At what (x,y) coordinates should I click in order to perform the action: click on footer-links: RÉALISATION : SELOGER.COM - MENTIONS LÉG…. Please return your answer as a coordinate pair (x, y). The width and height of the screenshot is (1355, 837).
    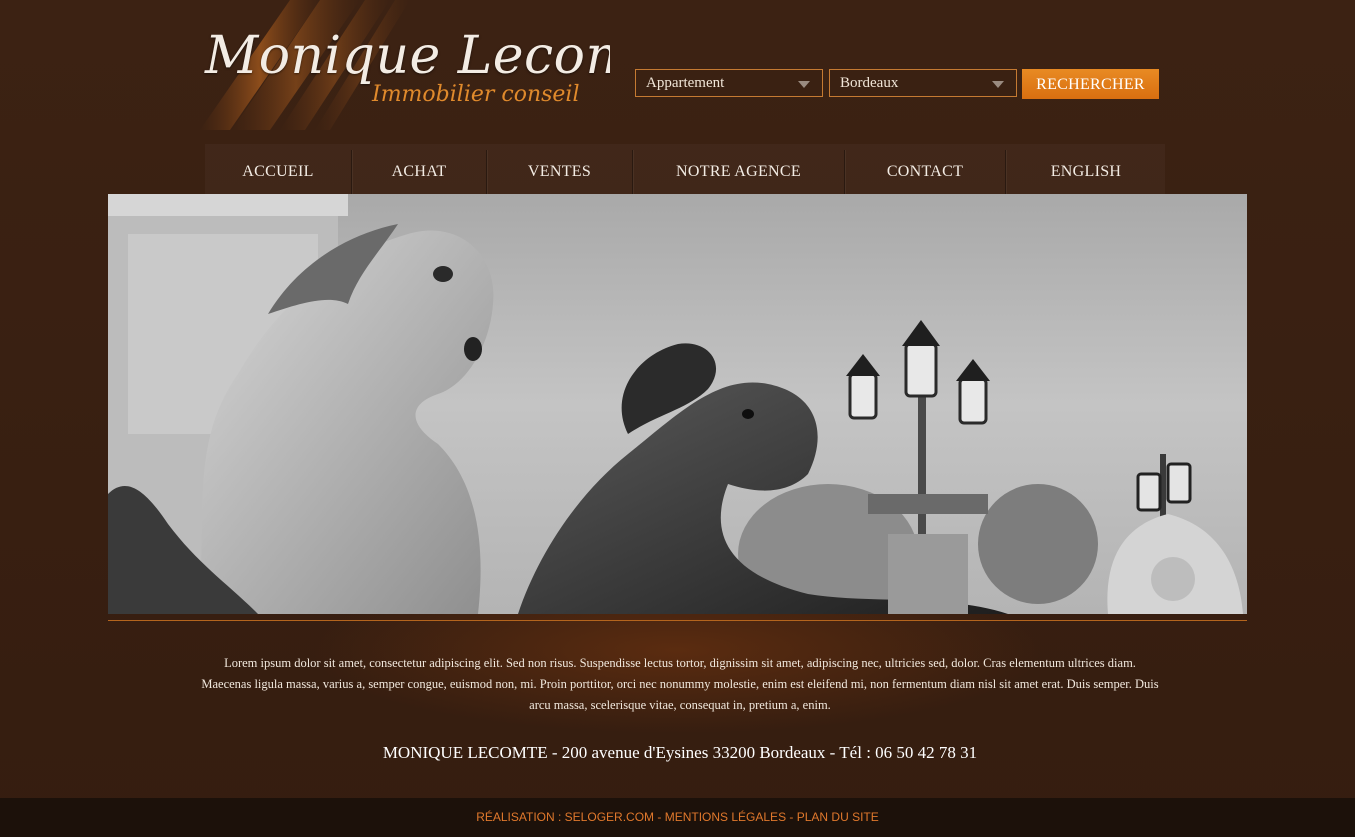
    Looking at the image, I should click on (677, 817).